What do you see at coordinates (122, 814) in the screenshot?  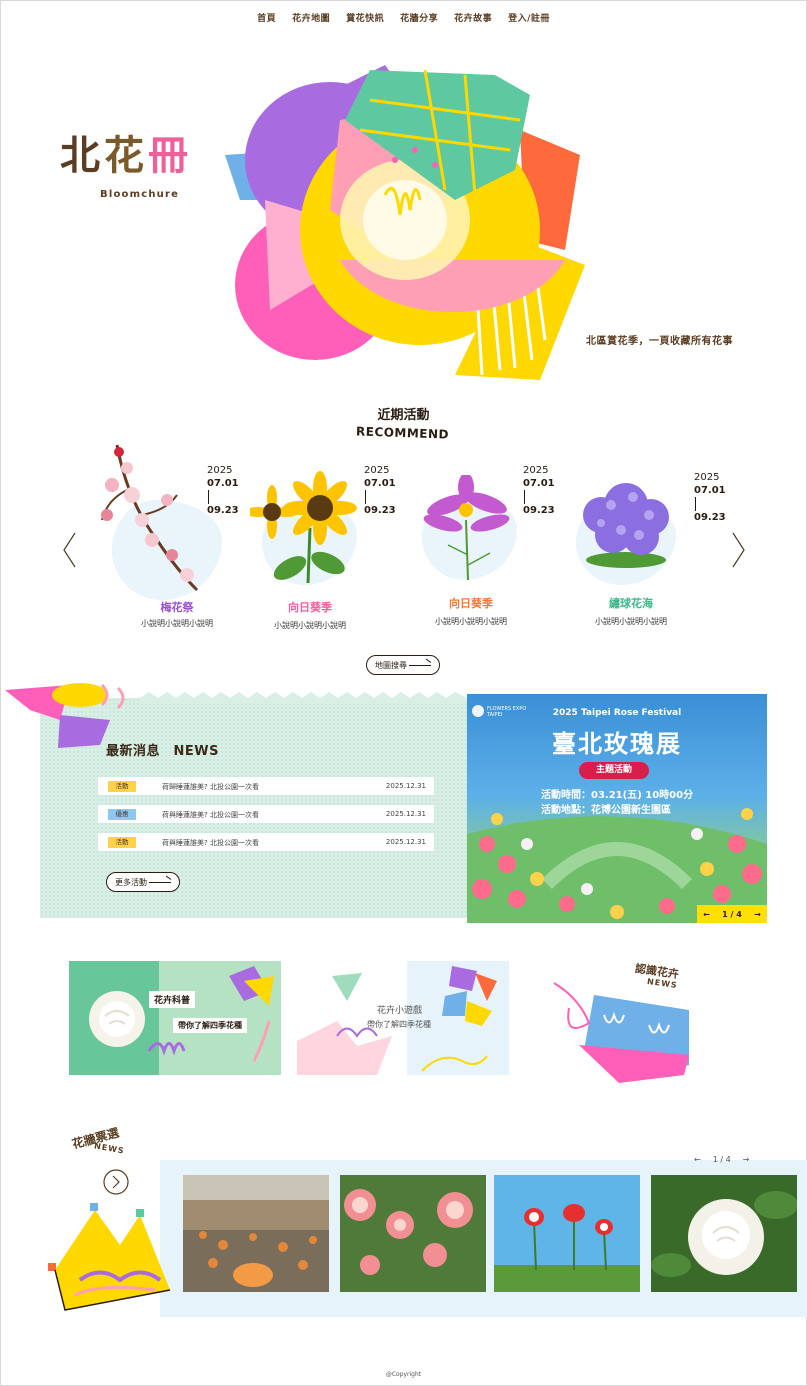 I see `news-tag: 優惠` at bounding box center [122, 814].